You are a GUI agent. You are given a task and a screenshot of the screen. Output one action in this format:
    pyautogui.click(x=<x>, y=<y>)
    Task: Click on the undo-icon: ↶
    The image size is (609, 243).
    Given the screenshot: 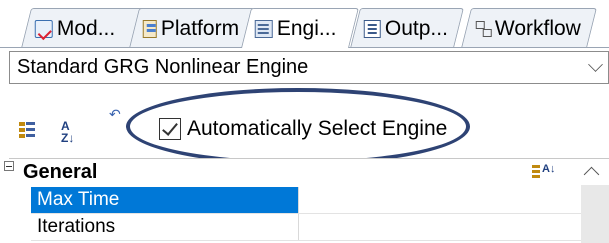 What is the action you would take?
    pyautogui.click(x=121, y=118)
    